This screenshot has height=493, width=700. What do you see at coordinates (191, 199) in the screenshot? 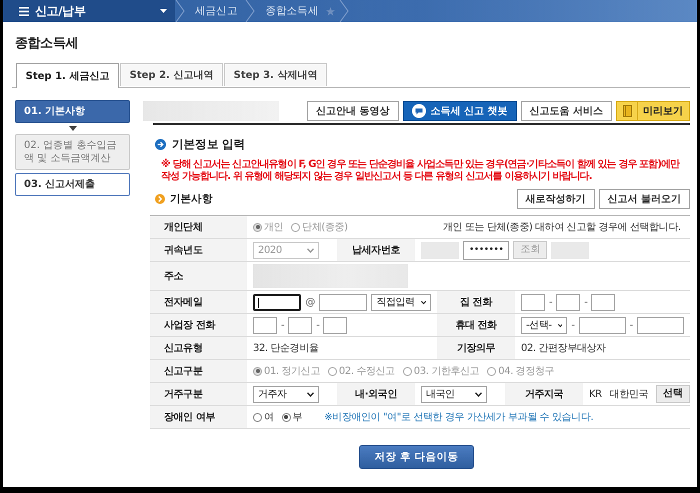
I see `subsection-title: 기본사항` at bounding box center [191, 199].